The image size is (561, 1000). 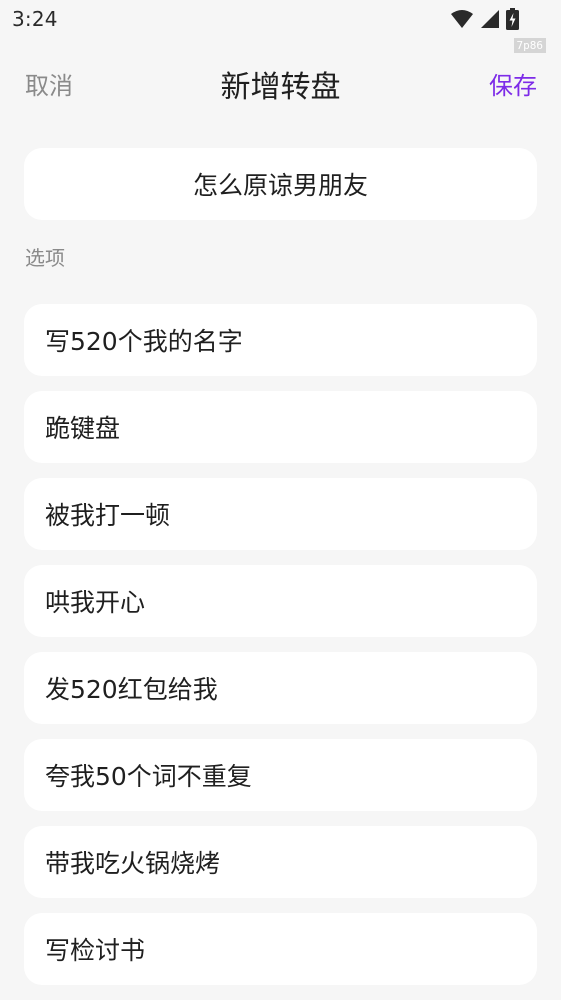 I want to click on debug-badge: 7p86, so click(x=529, y=45).